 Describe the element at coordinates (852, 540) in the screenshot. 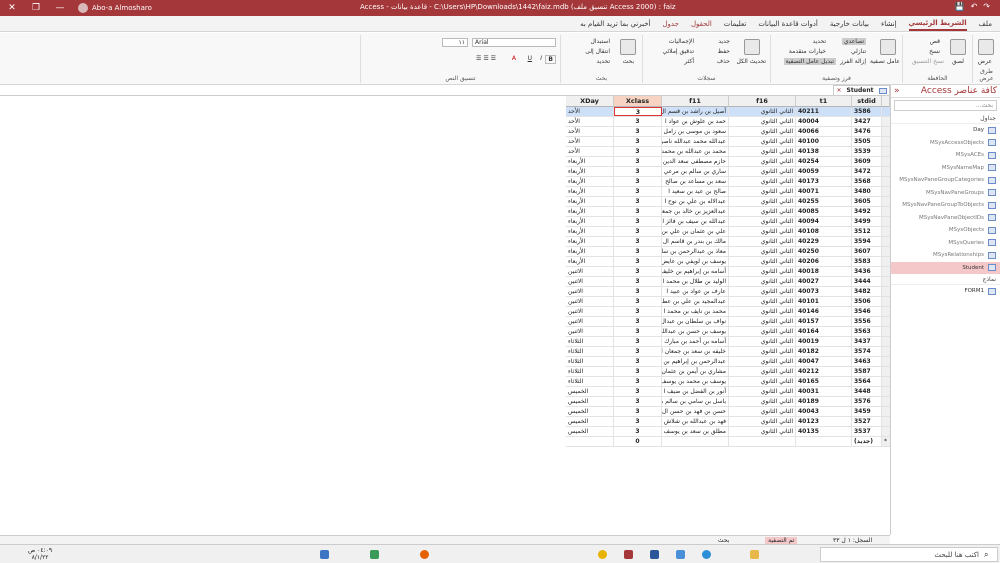

I see `record-position: السجل: ١ ل ٣٣` at that location.